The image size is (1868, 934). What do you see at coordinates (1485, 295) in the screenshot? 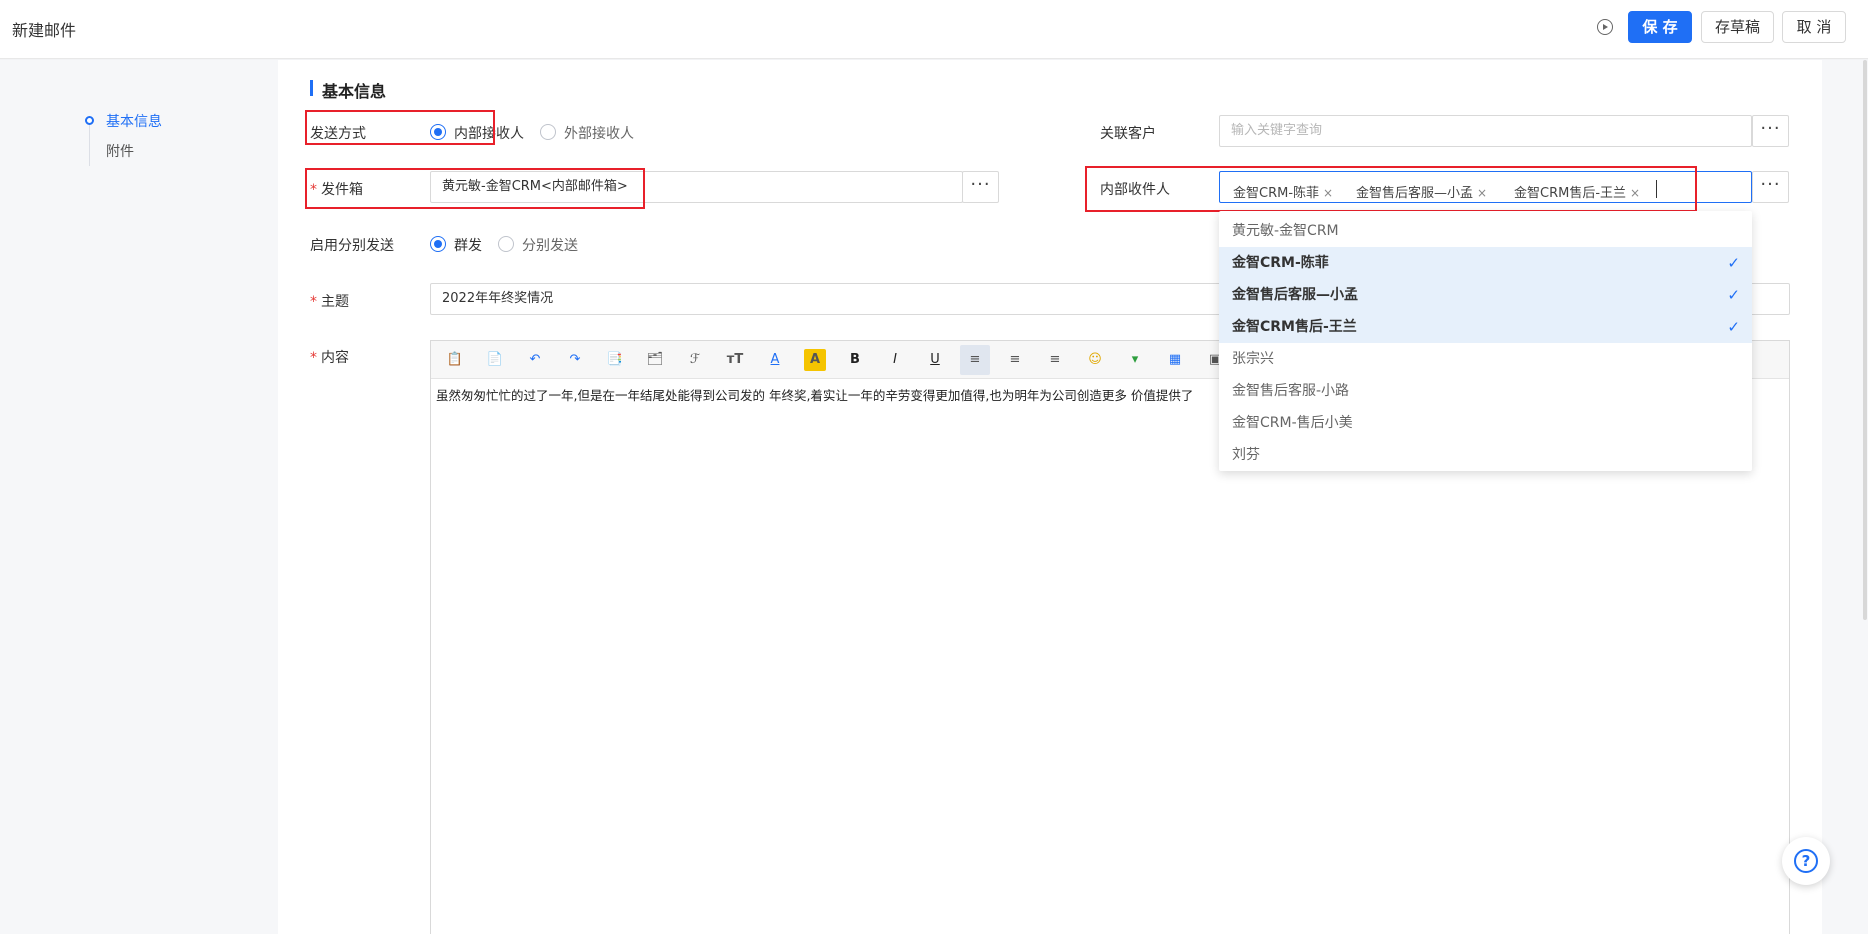
I see `dropdown-option: 金智售后客服—小孟 ✓` at bounding box center [1485, 295].